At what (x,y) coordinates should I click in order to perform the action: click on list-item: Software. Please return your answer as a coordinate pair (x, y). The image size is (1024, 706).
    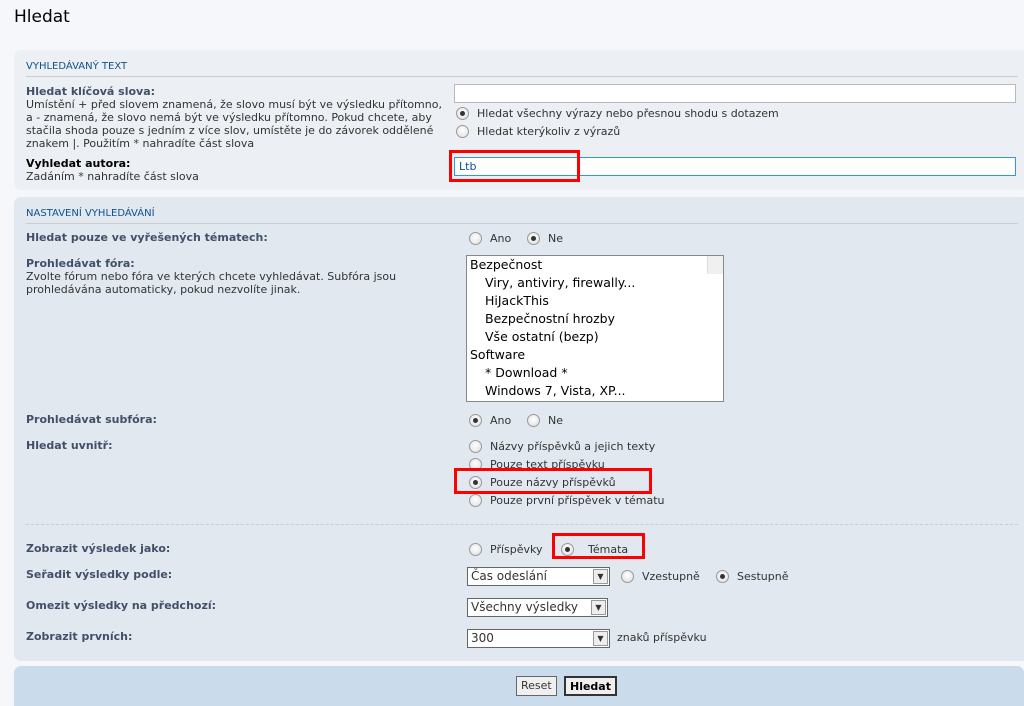
    Looking at the image, I should click on (595, 355).